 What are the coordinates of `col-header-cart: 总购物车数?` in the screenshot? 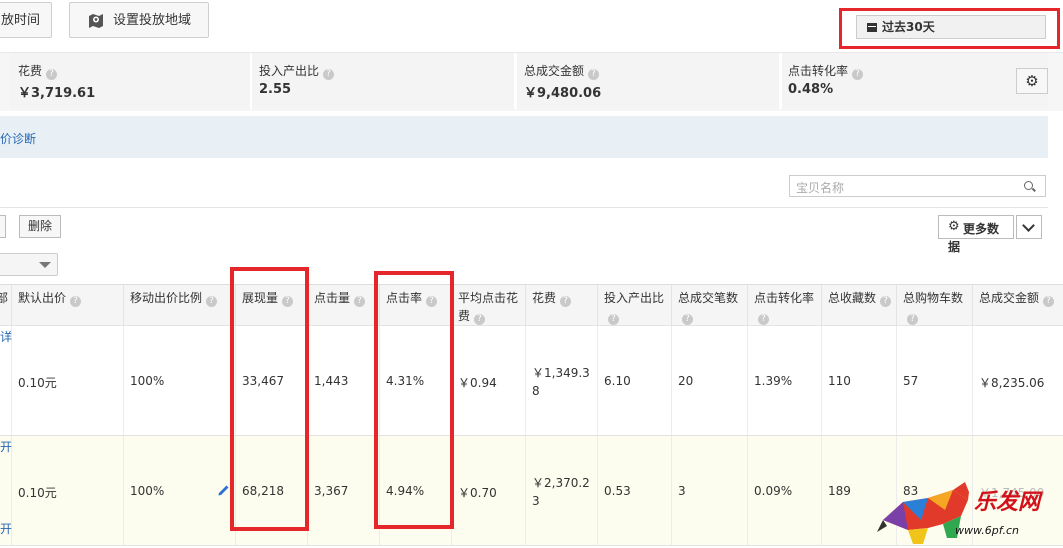 It's located at (935, 305).